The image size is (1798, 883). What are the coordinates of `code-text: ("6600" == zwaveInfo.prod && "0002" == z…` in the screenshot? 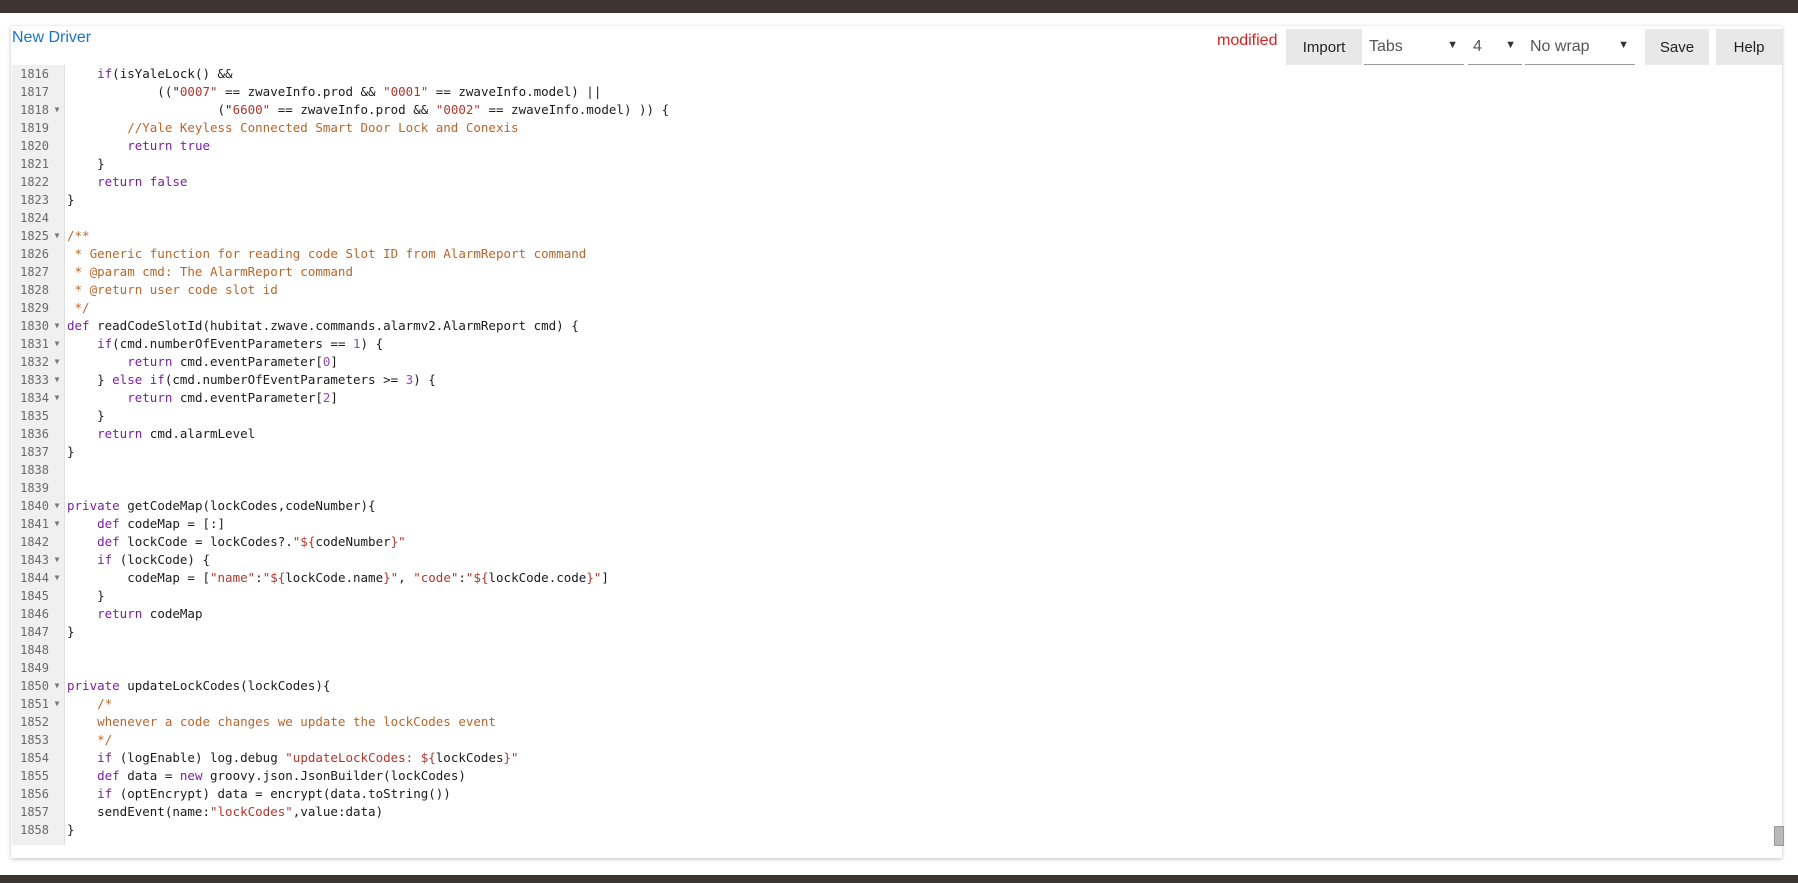 It's located at (368, 109).